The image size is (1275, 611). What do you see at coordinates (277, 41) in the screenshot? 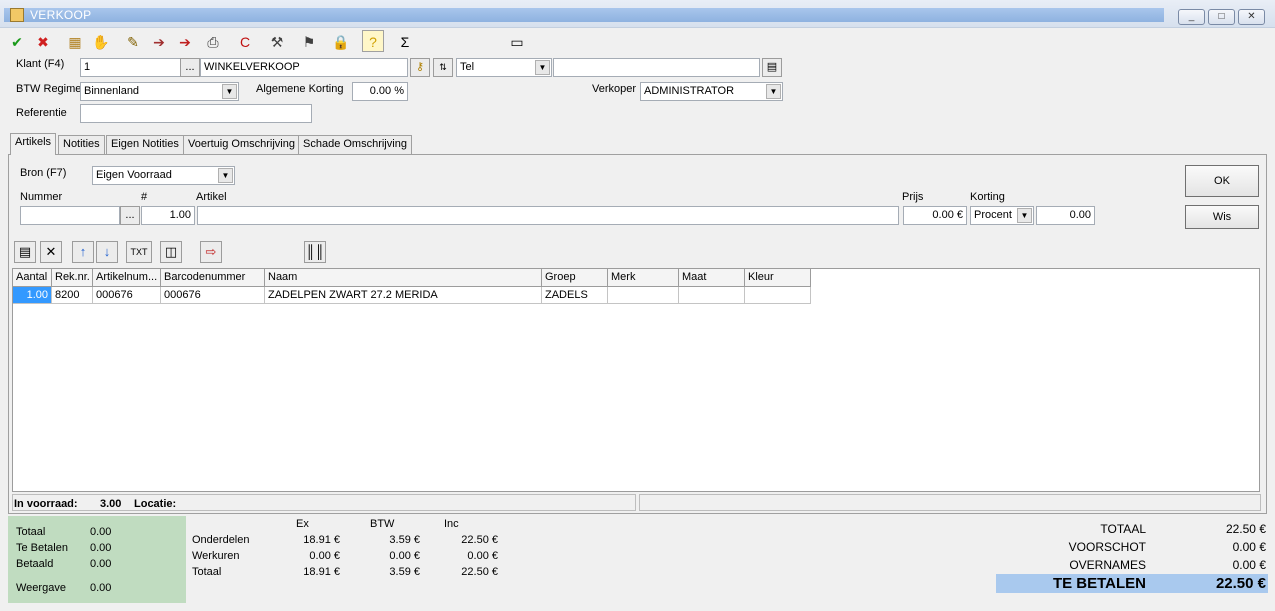
I see `tool-icon: ⚒` at bounding box center [277, 41].